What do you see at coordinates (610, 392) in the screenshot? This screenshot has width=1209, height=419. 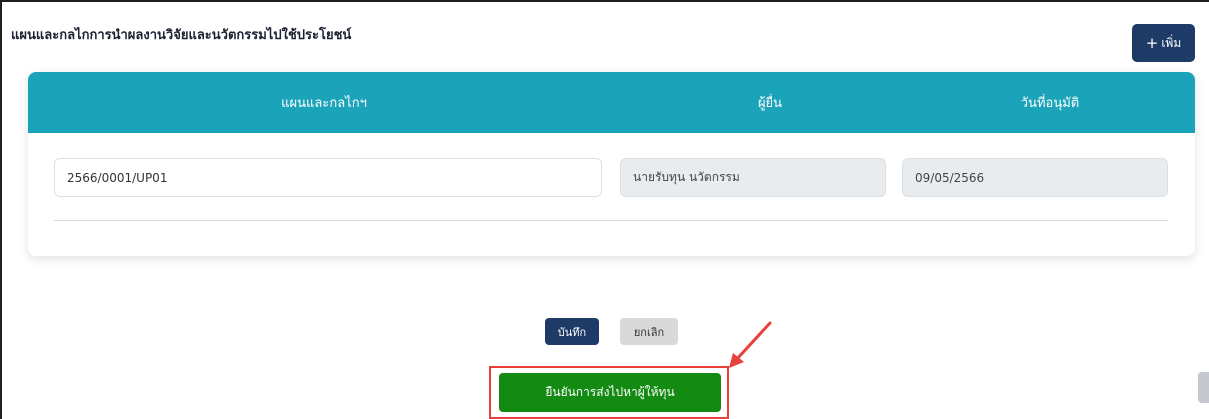 I see `confirm-send-button: ยืนยันการส่งไปหาผู้ให้ทุน` at bounding box center [610, 392].